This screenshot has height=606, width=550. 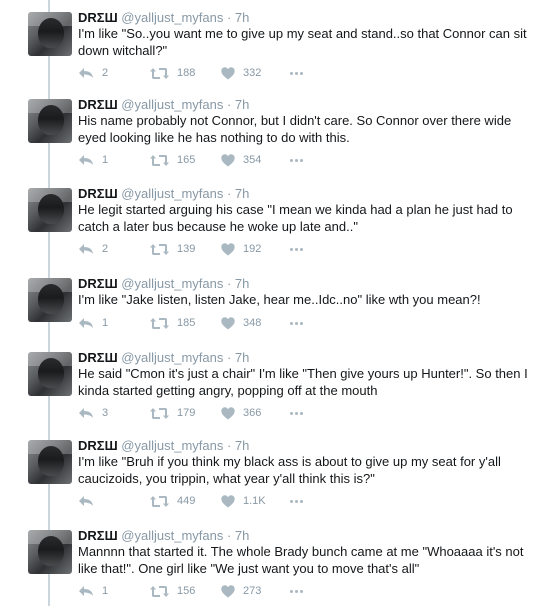 What do you see at coordinates (172, 413) in the screenshot?
I see `retweet-button: 179` at bounding box center [172, 413].